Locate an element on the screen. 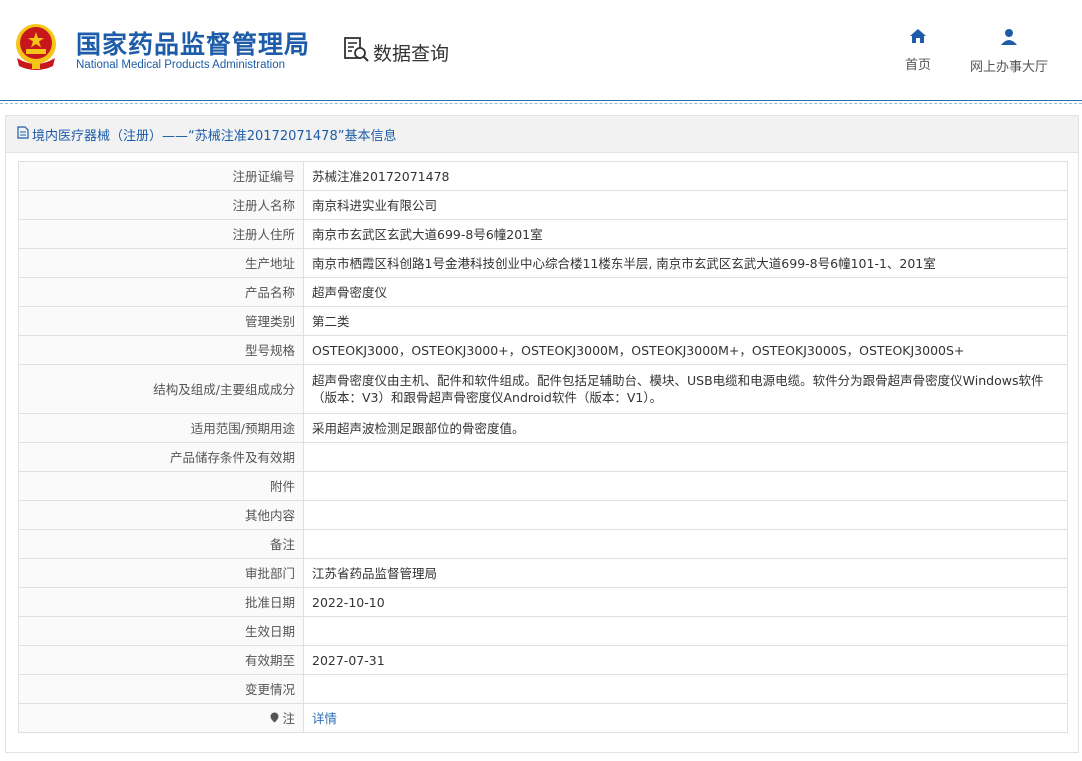  row-value: 第二类 is located at coordinates (685, 321).